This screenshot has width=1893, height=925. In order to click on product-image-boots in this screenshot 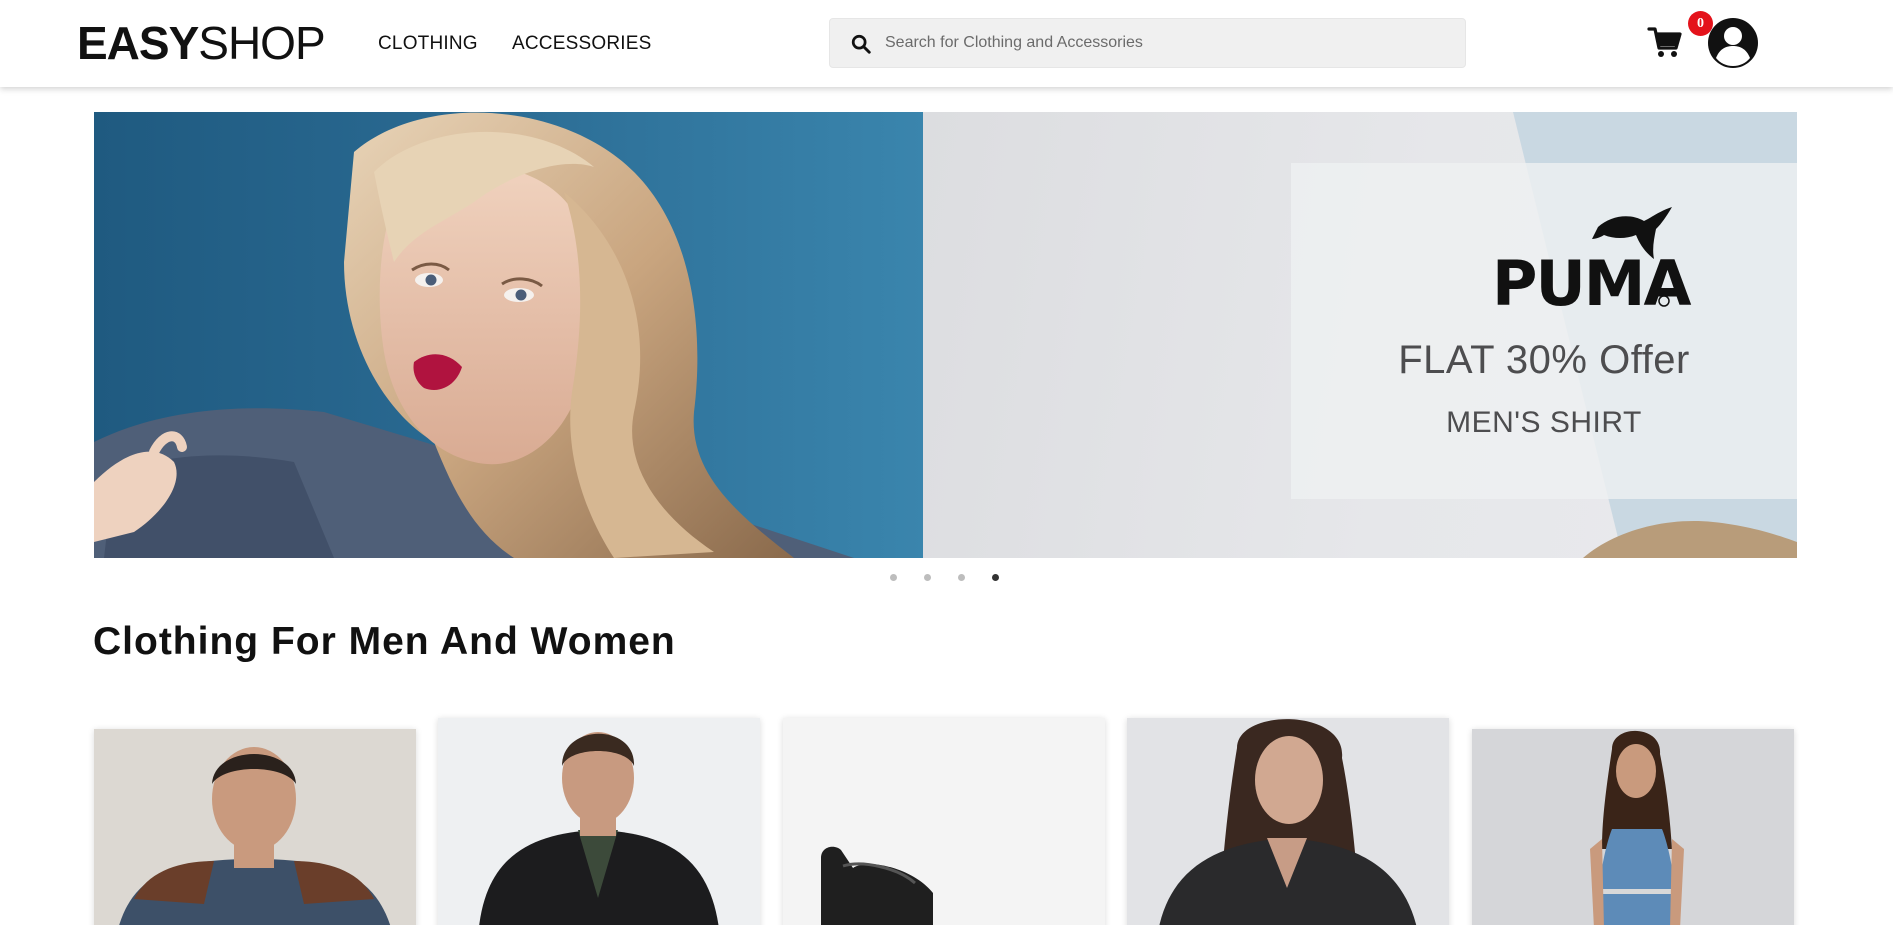, I will do `click(944, 821)`.